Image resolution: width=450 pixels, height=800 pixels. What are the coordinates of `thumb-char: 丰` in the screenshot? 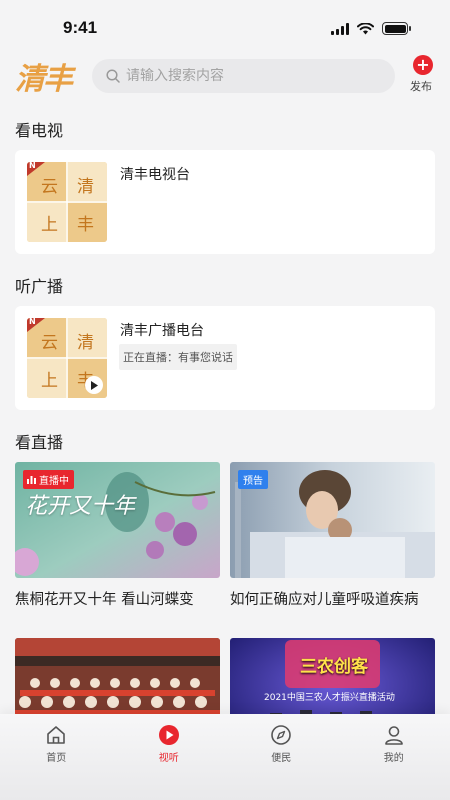 It's located at (85, 225).